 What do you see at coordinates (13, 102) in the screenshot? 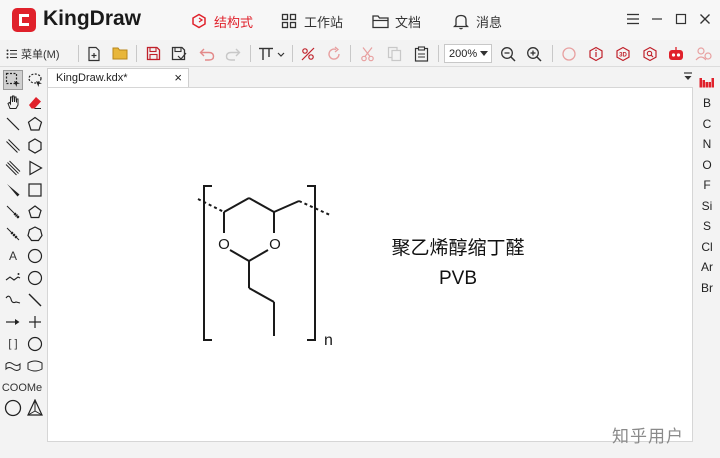
I see `hand-tool` at bounding box center [13, 102].